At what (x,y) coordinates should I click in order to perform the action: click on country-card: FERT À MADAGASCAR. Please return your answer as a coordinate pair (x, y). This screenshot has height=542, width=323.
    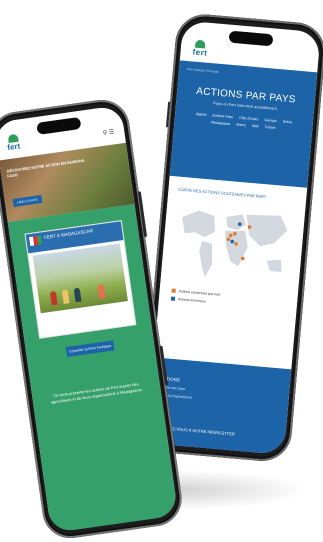
    Looking at the image, I should click on (80, 279).